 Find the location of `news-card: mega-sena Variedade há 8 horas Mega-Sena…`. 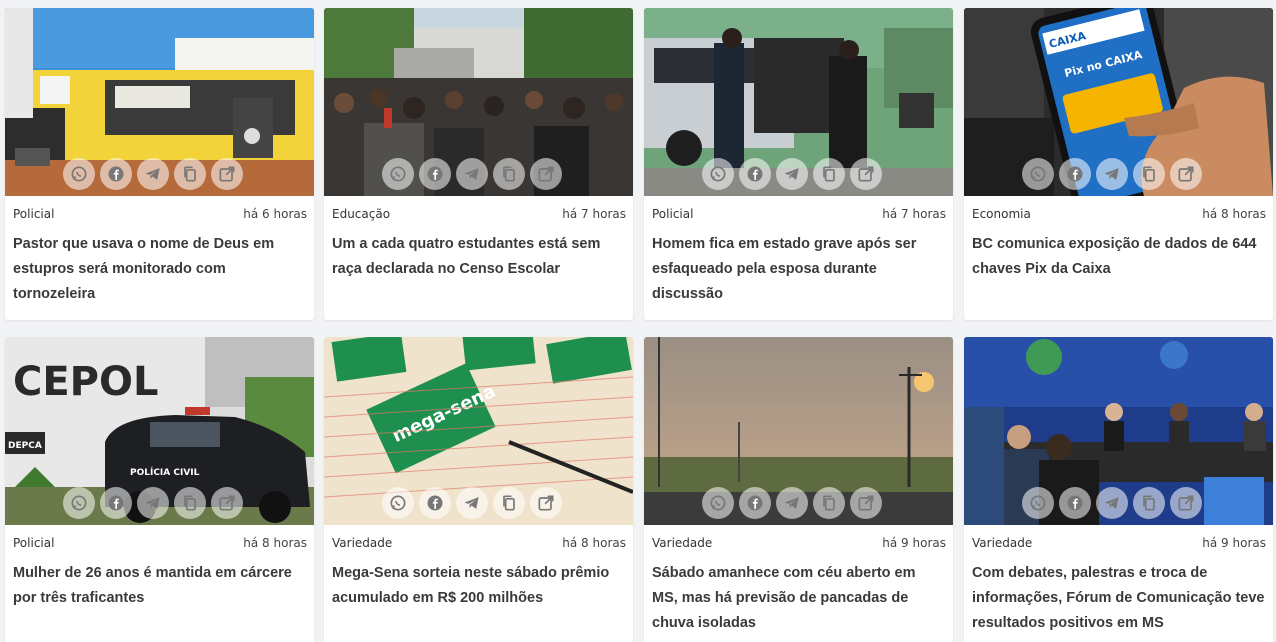

news-card: mega-sena Variedade há 8 horas Mega-Sena… is located at coordinates (478, 489).